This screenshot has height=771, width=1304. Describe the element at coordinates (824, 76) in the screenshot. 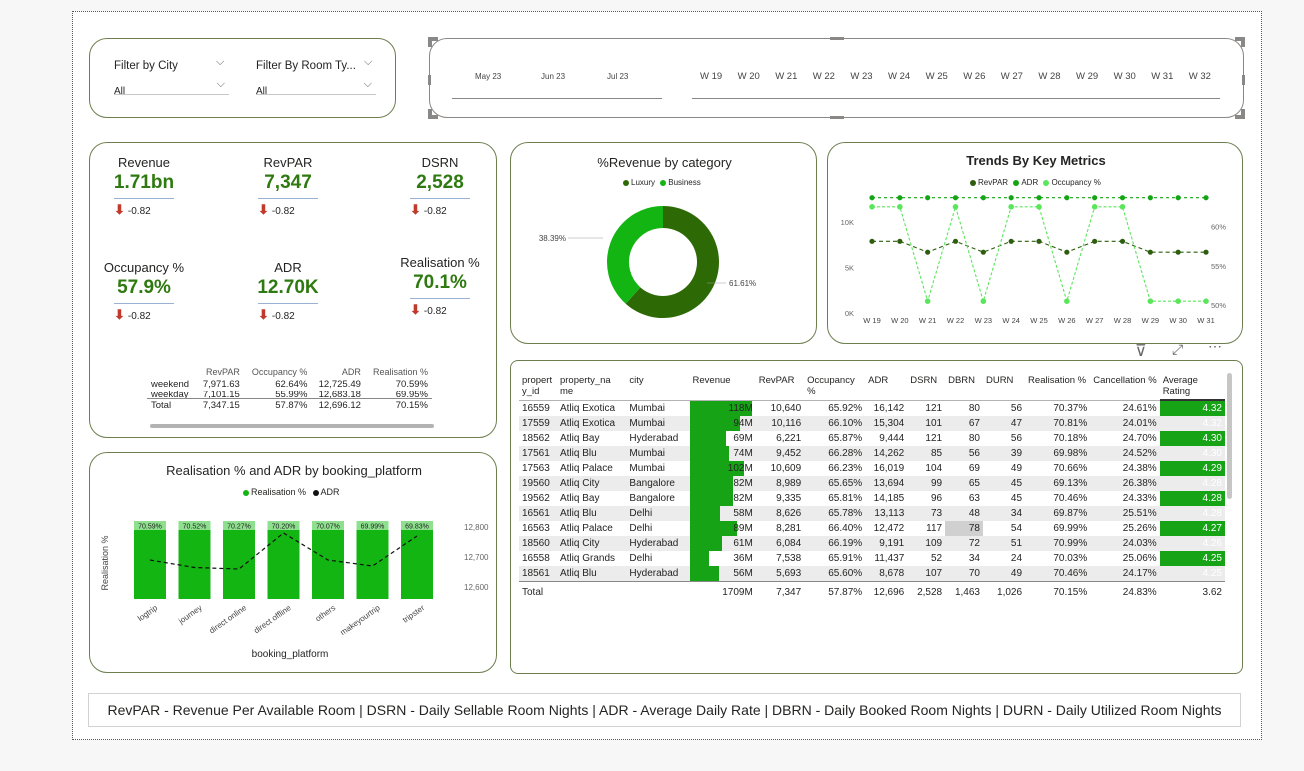

I see `timeline-week: W 22` at that location.